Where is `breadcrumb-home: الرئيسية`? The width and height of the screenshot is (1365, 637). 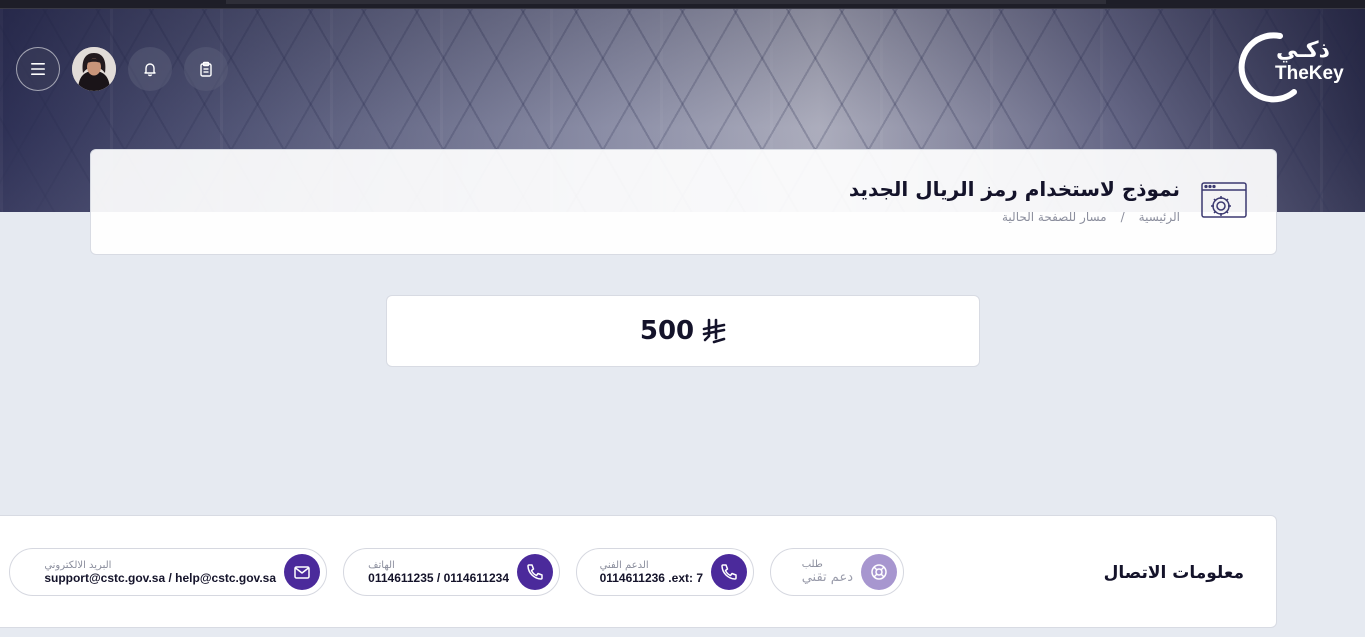
breadcrumb-home: الرئيسية is located at coordinates (1159, 217).